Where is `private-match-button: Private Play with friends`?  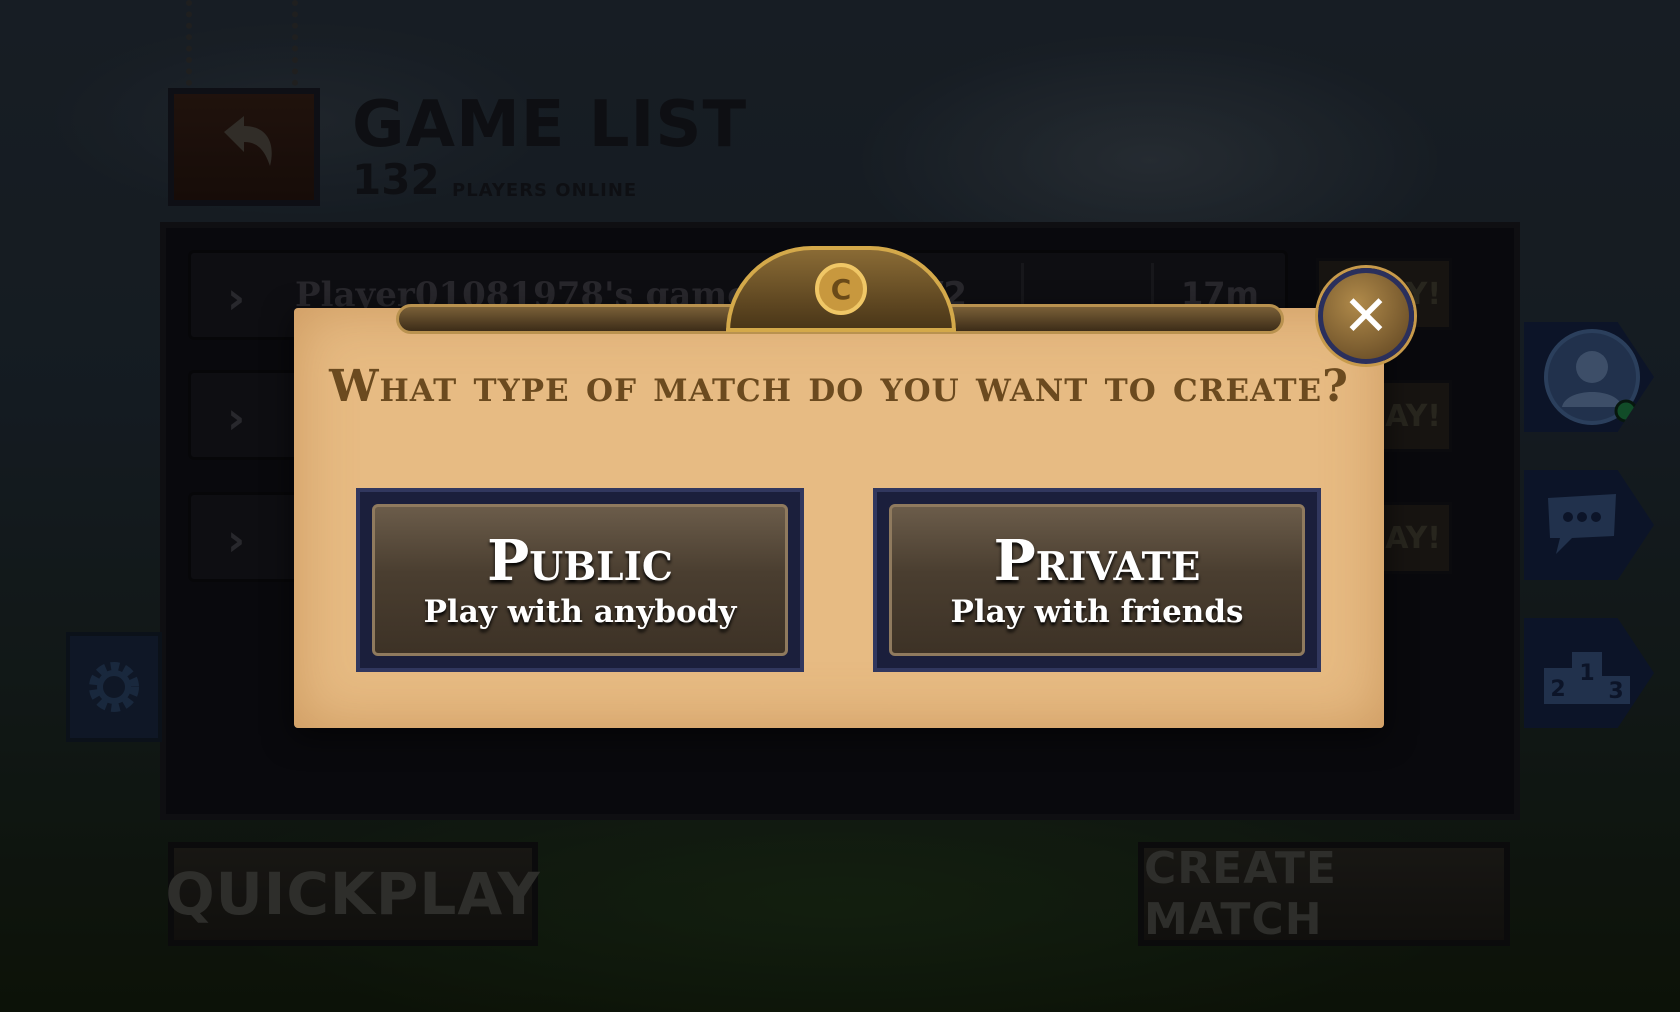
private-match-button: Private Play with friends is located at coordinates (1097, 580).